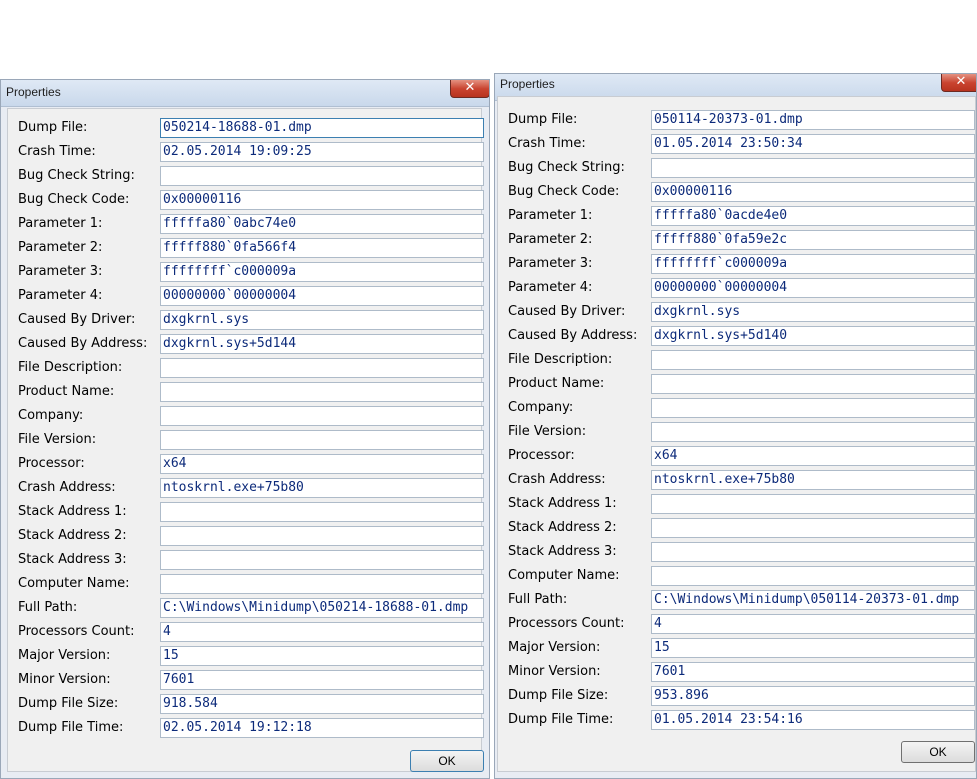 This screenshot has height=779, width=977. I want to click on field-row-processor: Processor: x64, so click(246, 465).